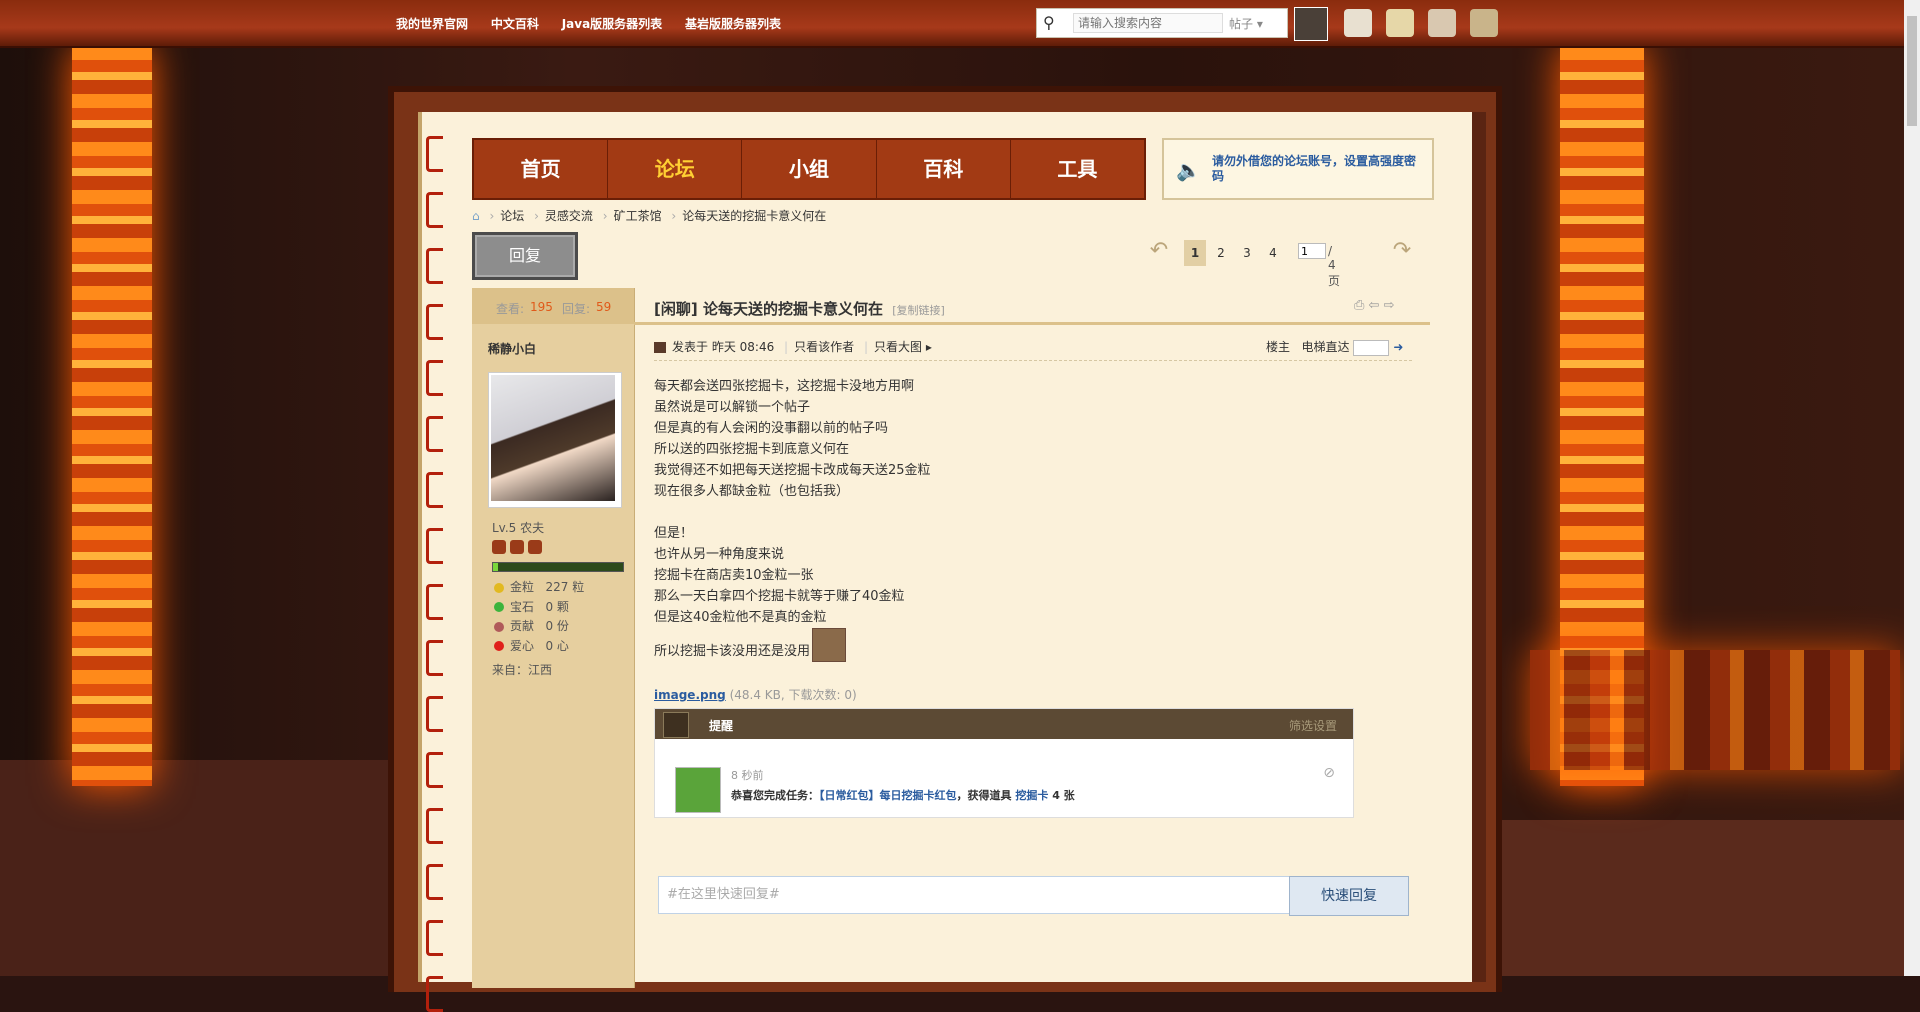 The image size is (1920, 1012). What do you see at coordinates (944, 169) in the screenshot?
I see `nav-wiki: 百科` at bounding box center [944, 169].